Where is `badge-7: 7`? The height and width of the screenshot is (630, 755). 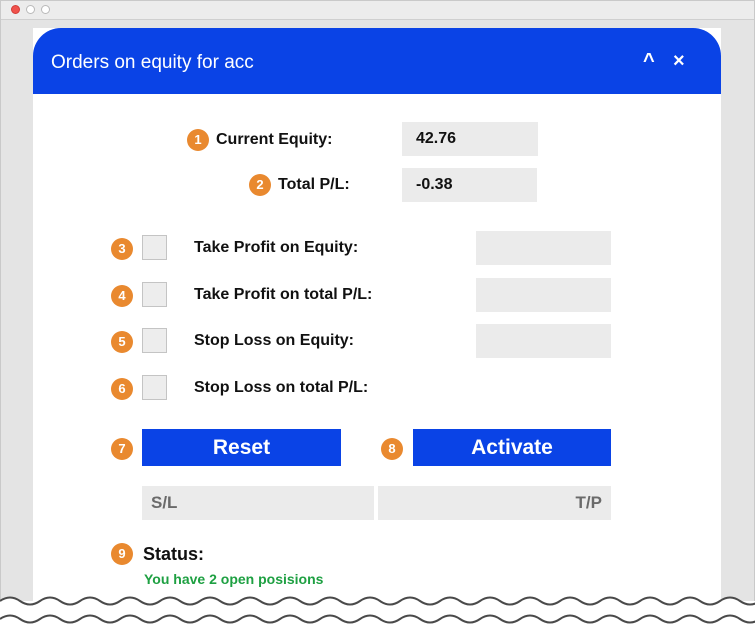
badge-7: 7 is located at coordinates (122, 449).